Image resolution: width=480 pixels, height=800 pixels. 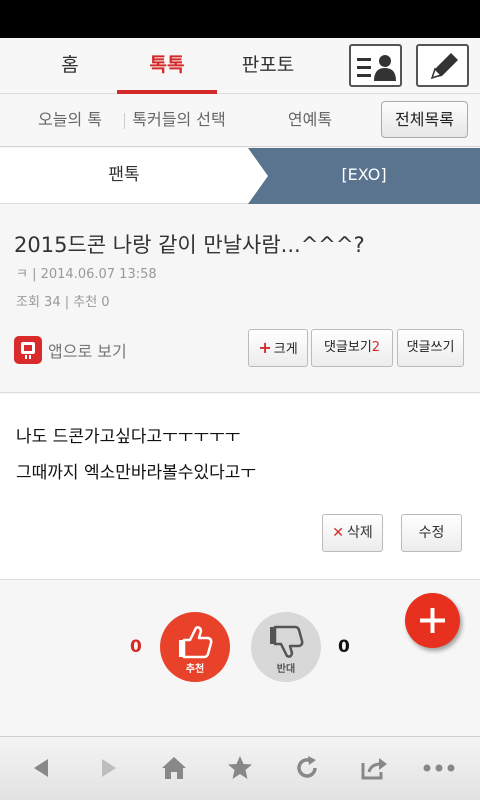 I want to click on delete-label: 삭제, so click(x=359, y=533).